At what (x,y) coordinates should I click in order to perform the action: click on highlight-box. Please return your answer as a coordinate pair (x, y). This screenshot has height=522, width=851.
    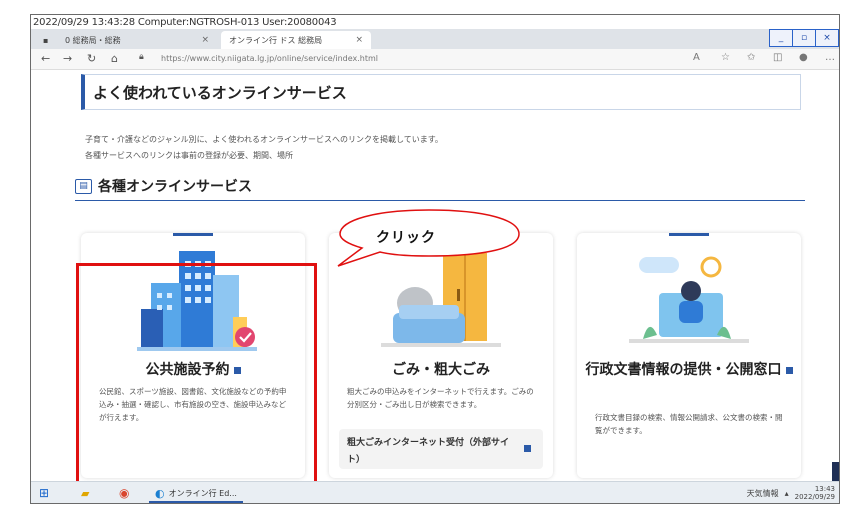
    Looking at the image, I should click on (196, 383).